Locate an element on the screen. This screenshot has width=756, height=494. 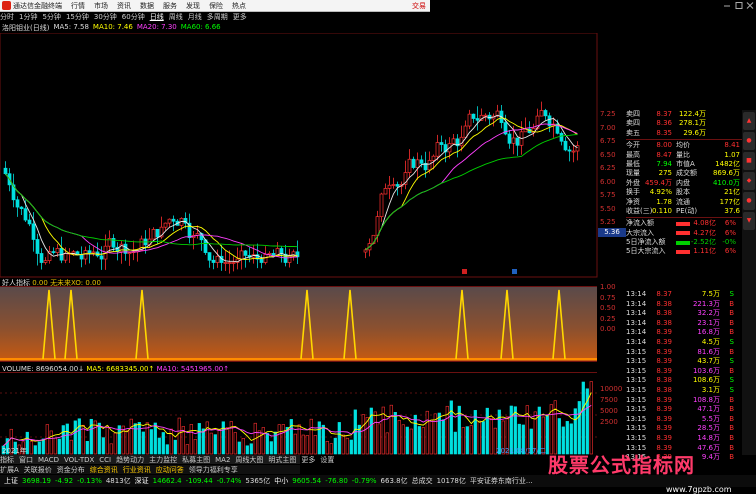
menu-item-market: 市场 is located at coordinates (101, 6).